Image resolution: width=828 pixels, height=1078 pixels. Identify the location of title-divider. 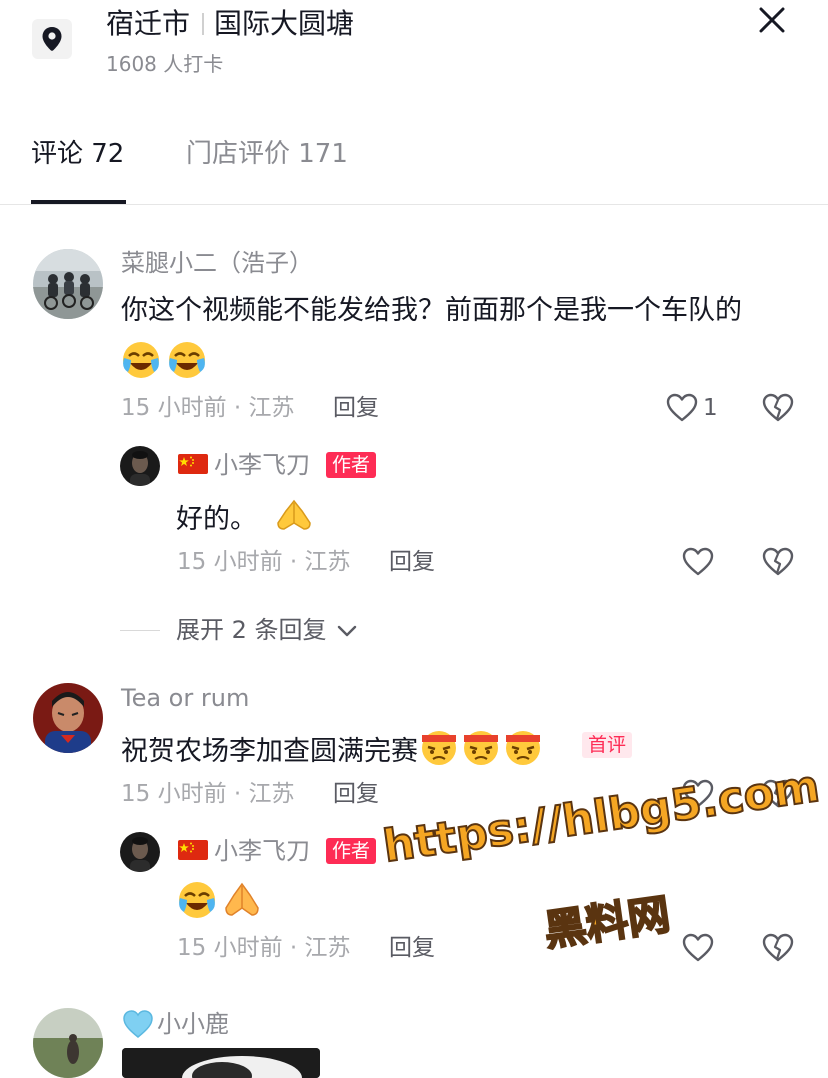
(203, 24).